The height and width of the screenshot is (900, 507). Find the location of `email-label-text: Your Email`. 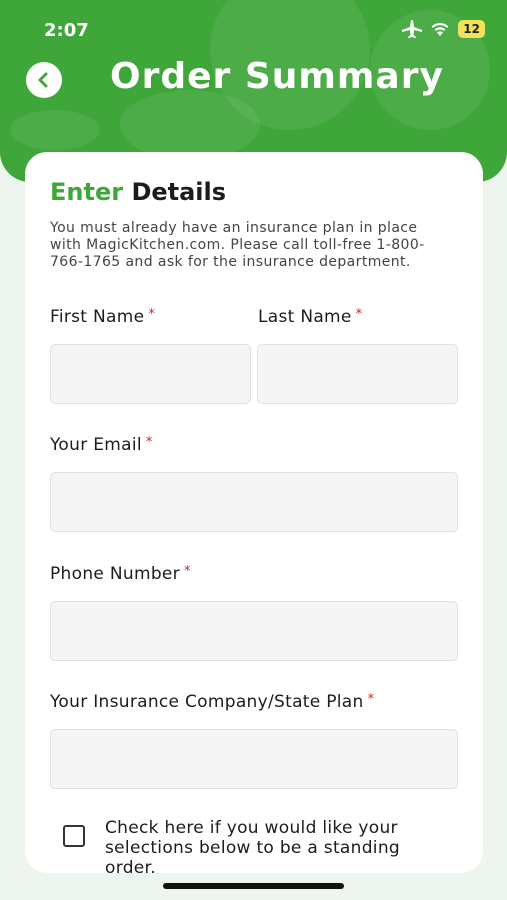

email-label-text: Your Email is located at coordinates (96, 445).